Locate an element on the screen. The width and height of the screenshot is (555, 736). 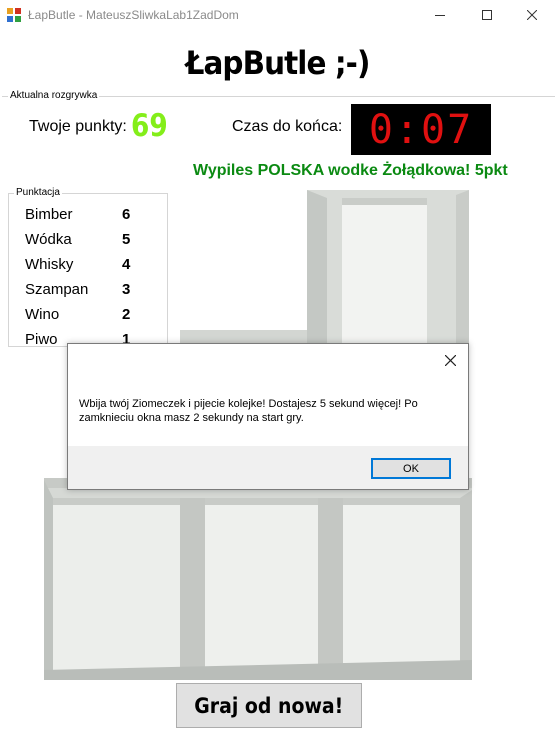
score-points: 5 is located at coordinates (126, 239).